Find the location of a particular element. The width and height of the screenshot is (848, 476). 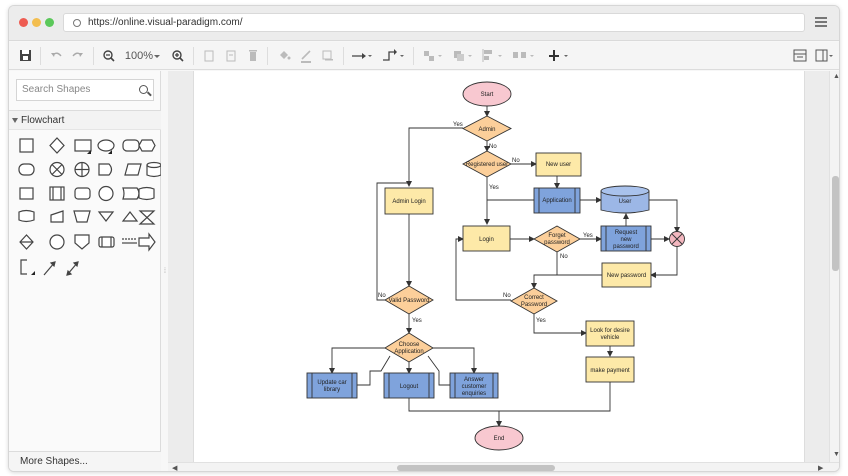

svg-text: make payment is located at coordinates (610, 371).